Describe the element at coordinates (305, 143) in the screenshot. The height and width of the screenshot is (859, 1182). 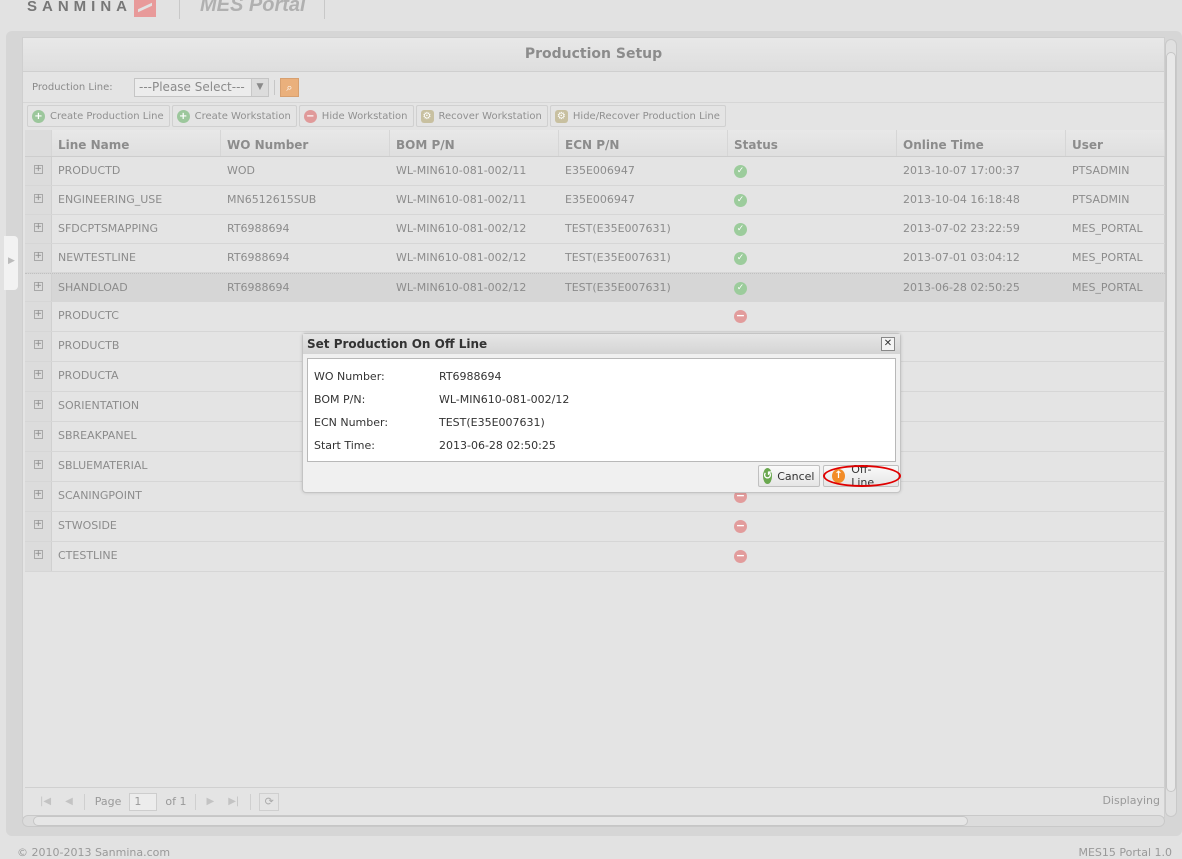
I see `column-header-wo-number: WO Number` at that location.